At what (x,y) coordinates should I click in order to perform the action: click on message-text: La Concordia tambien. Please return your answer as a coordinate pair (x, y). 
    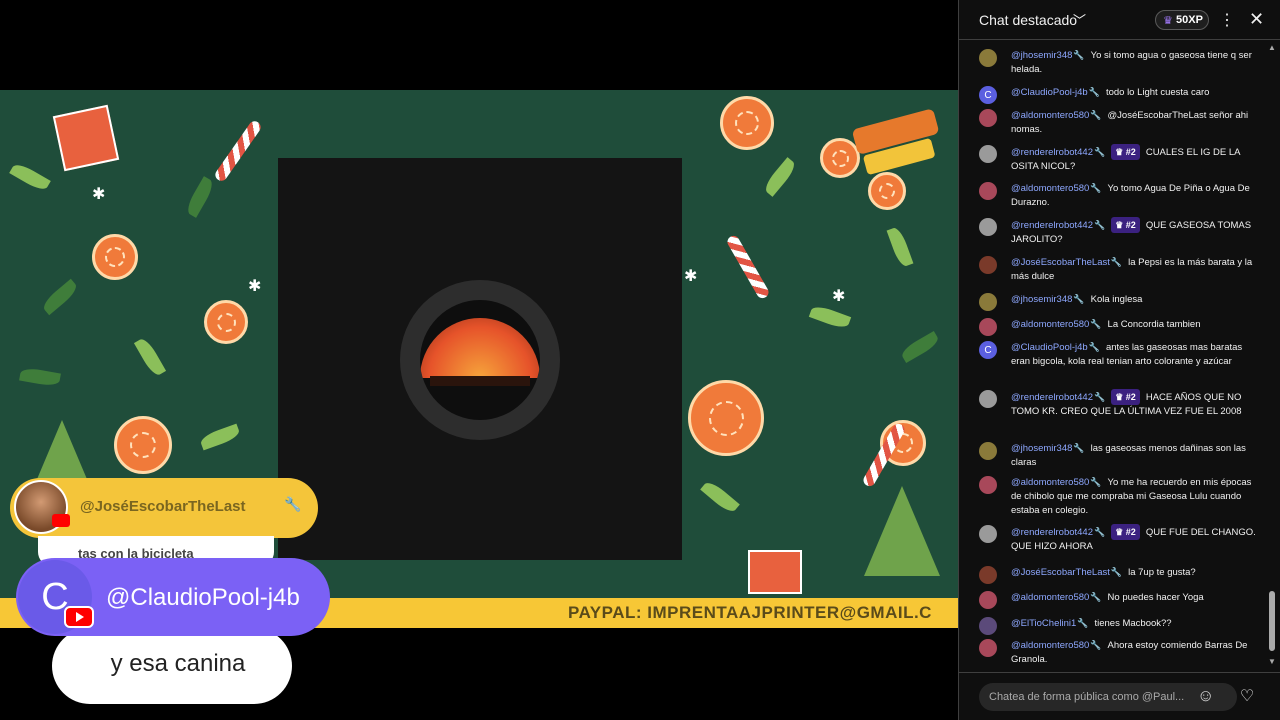
    Looking at the image, I should click on (1154, 324).